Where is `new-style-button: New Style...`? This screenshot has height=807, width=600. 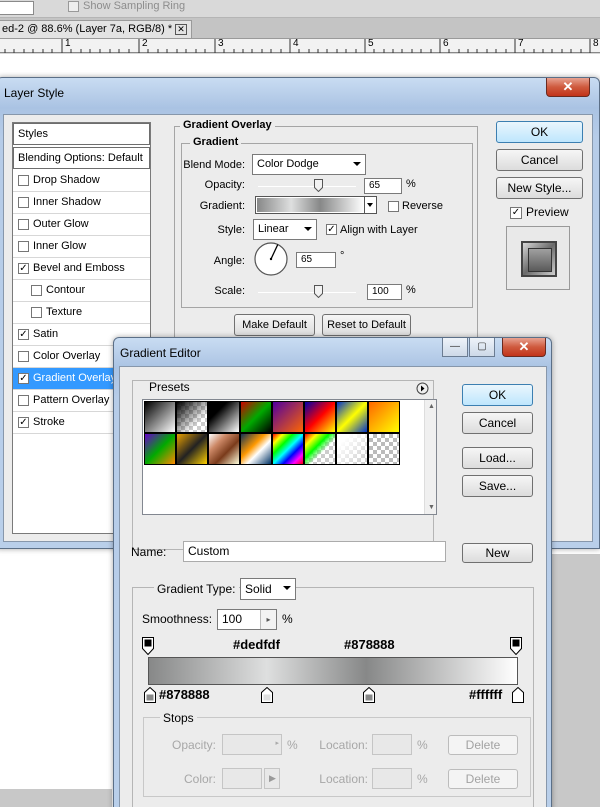
new-style-button: New Style... is located at coordinates (539, 188).